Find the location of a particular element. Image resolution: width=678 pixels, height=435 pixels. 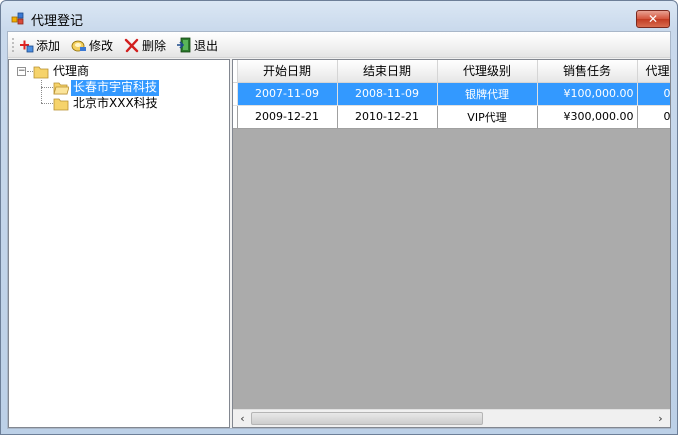

delete-button-label: 删除 is located at coordinates (154, 45).